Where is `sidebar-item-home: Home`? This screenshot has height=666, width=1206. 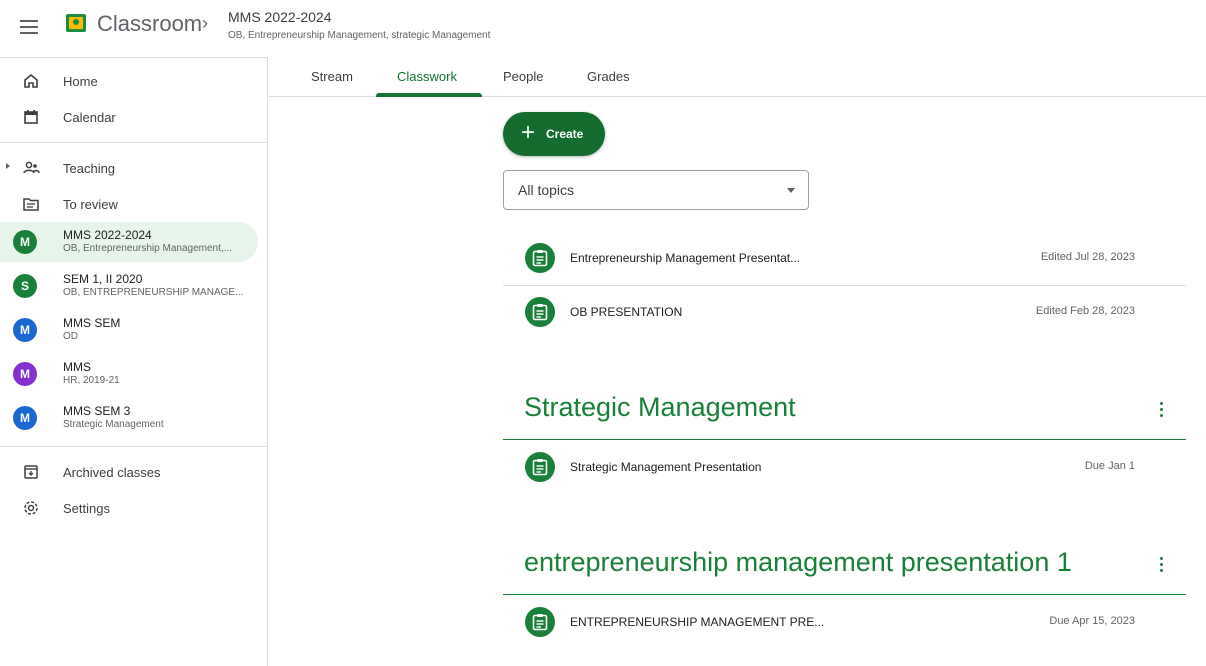
sidebar-item-home: Home is located at coordinates (129, 81).